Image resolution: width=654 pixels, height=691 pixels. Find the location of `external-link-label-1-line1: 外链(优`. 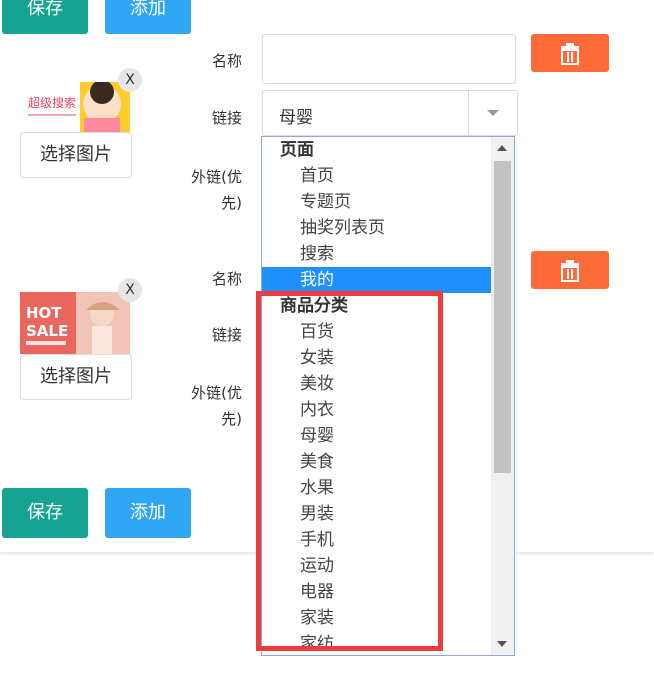

external-link-label-1-line1: 外链(优 is located at coordinates (216, 177).